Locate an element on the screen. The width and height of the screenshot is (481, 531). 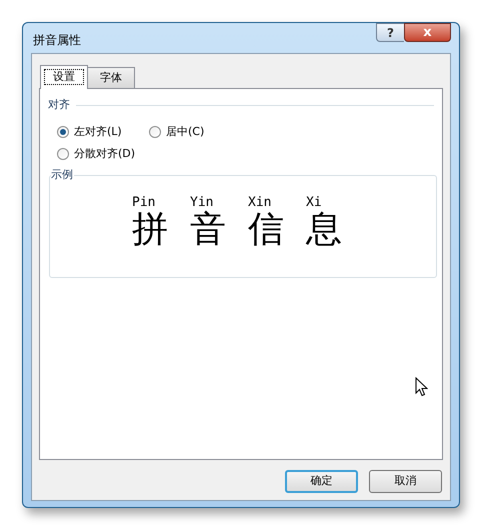
pinyin-text: Pin is located at coordinates (144, 203).